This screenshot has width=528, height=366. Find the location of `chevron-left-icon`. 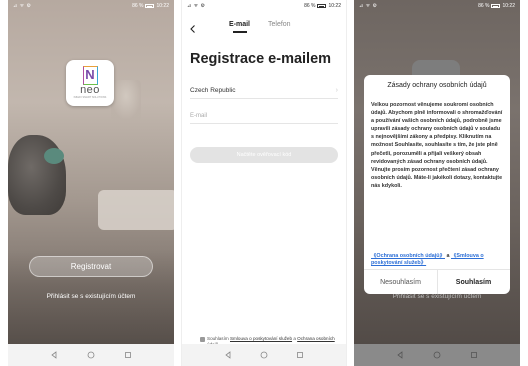

chevron-left-icon is located at coordinates (193, 27).